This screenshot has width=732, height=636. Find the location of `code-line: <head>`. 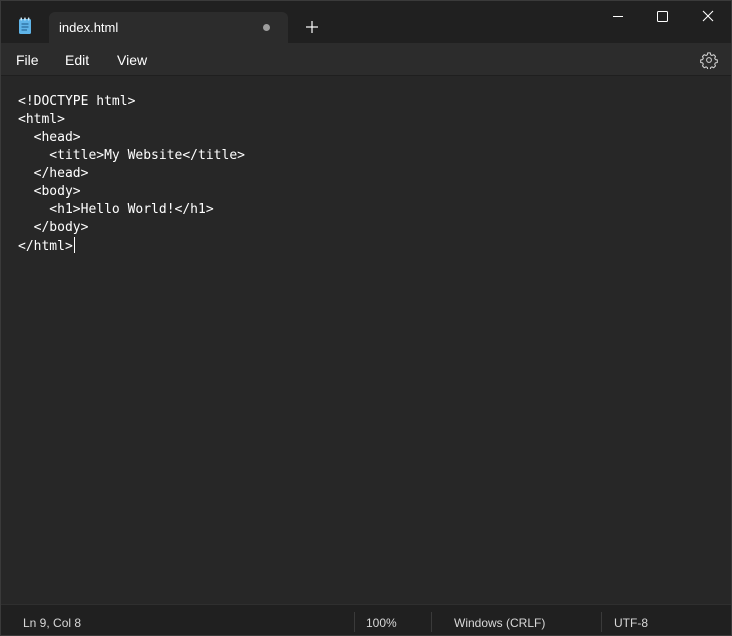

code-line: <head> is located at coordinates (49, 137).